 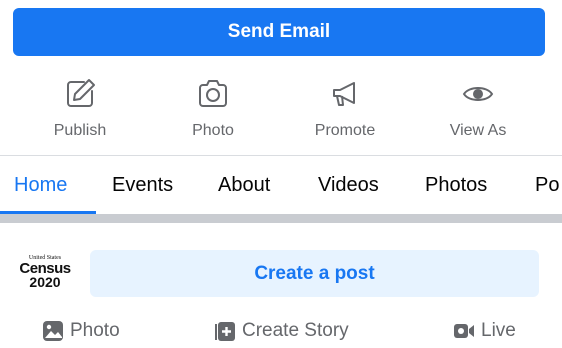 What do you see at coordinates (464, 331) in the screenshot?
I see `video-camera-icon` at bounding box center [464, 331].